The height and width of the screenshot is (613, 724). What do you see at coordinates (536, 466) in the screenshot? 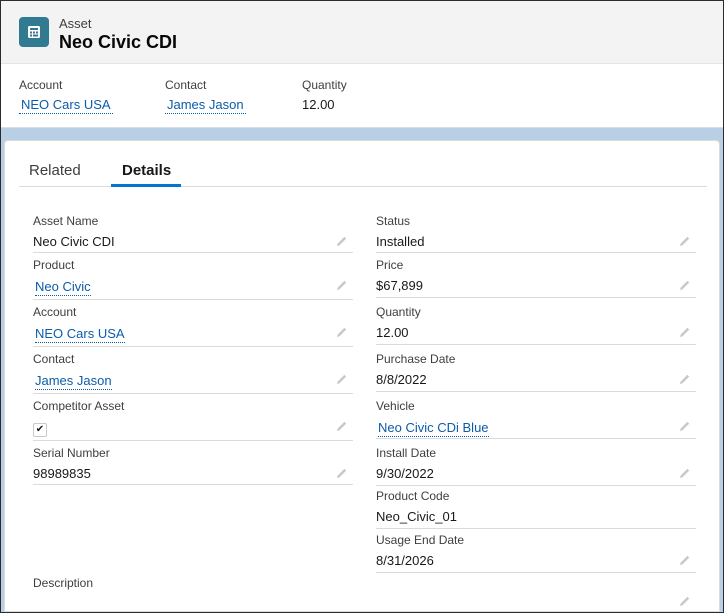
I see `field-install-date: Install Date 9/30/2022` at bounding box center [536, 466].